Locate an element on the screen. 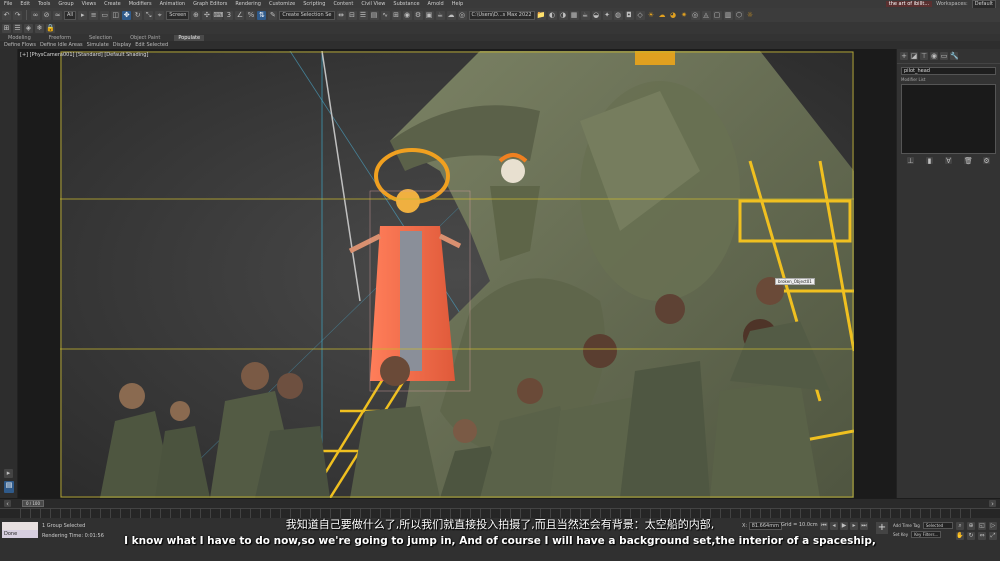 The width and height of the screenshot is (1000, 561). define-idle-areas-button: Define Idle Areas is located at coordinates (61, 45).